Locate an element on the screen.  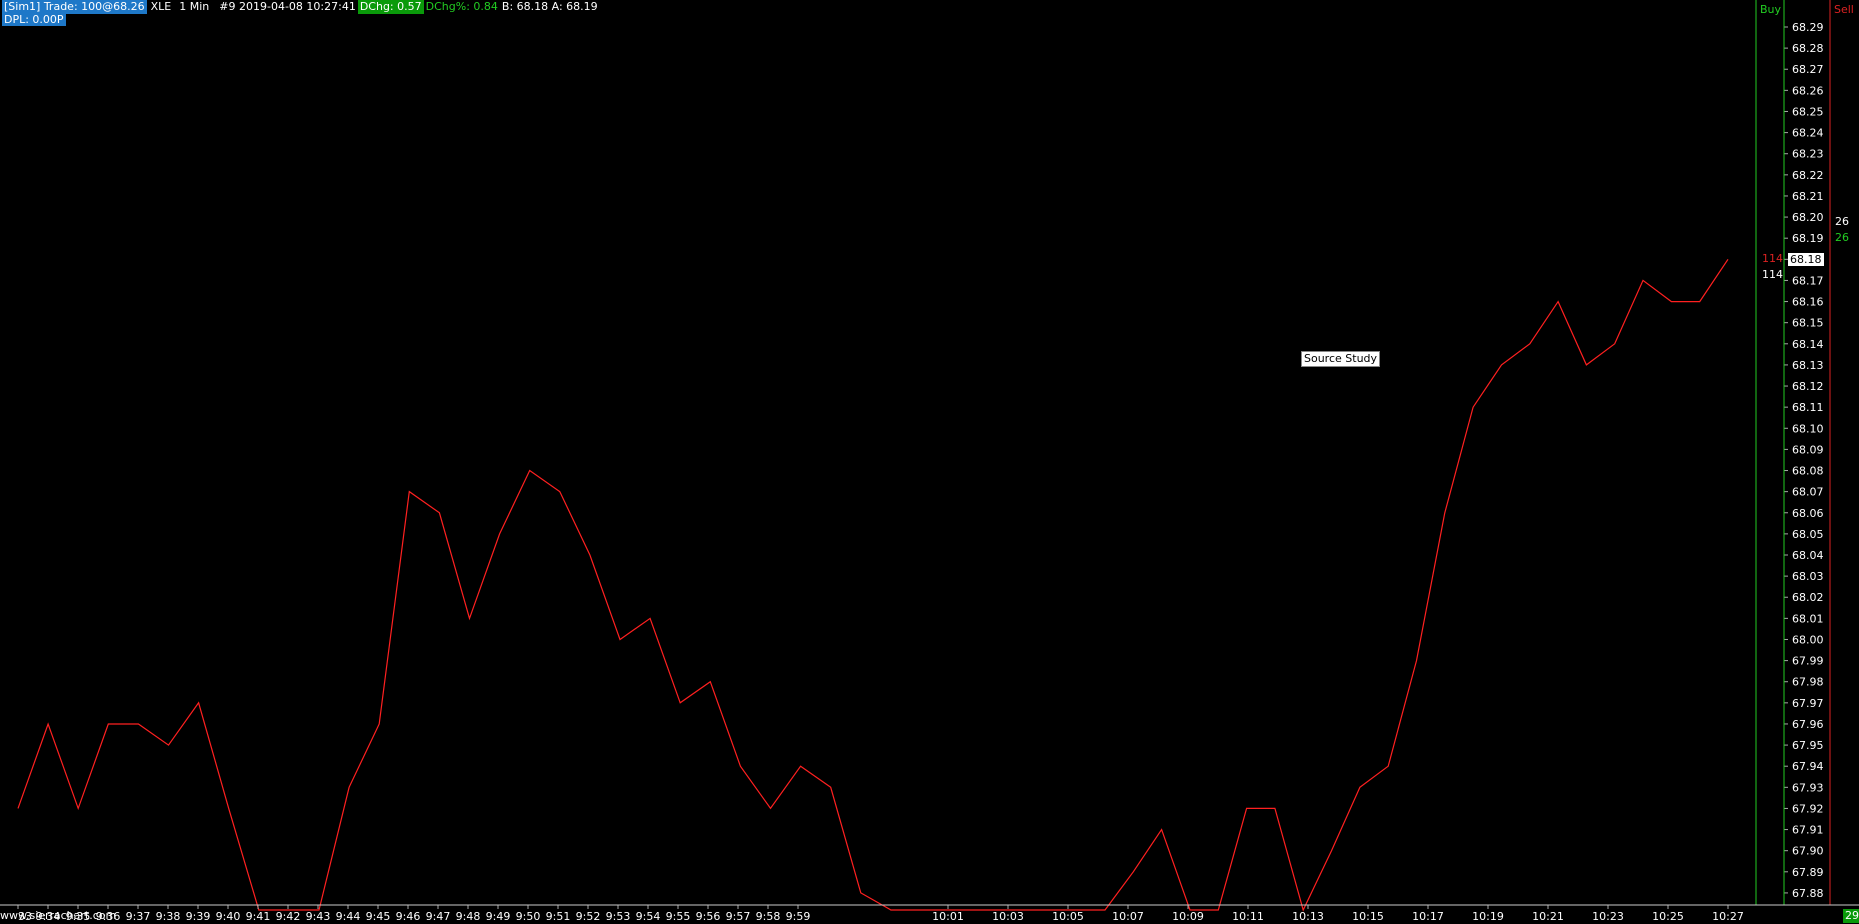
price-tick-label: 68.29 is located at coordinates (1808, 27).